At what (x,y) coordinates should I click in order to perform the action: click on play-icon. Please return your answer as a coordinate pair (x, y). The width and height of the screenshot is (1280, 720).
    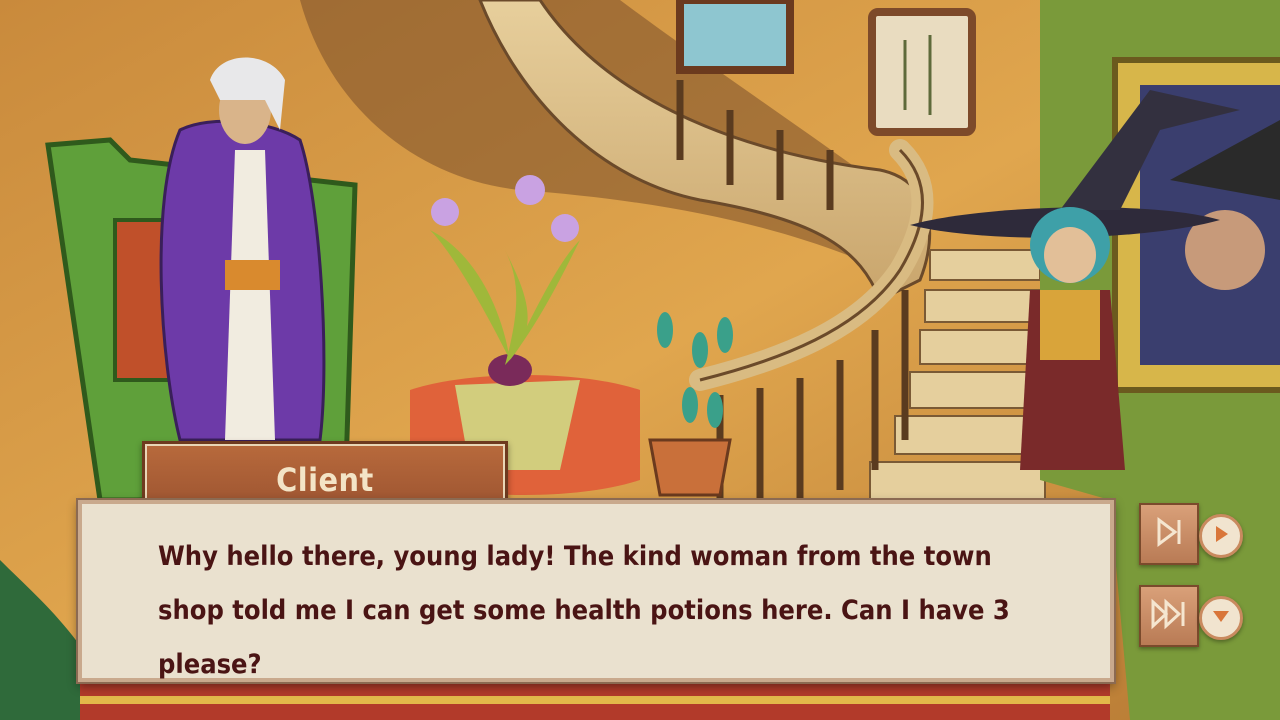
    Looking at the image, I should click on (1221, 536).